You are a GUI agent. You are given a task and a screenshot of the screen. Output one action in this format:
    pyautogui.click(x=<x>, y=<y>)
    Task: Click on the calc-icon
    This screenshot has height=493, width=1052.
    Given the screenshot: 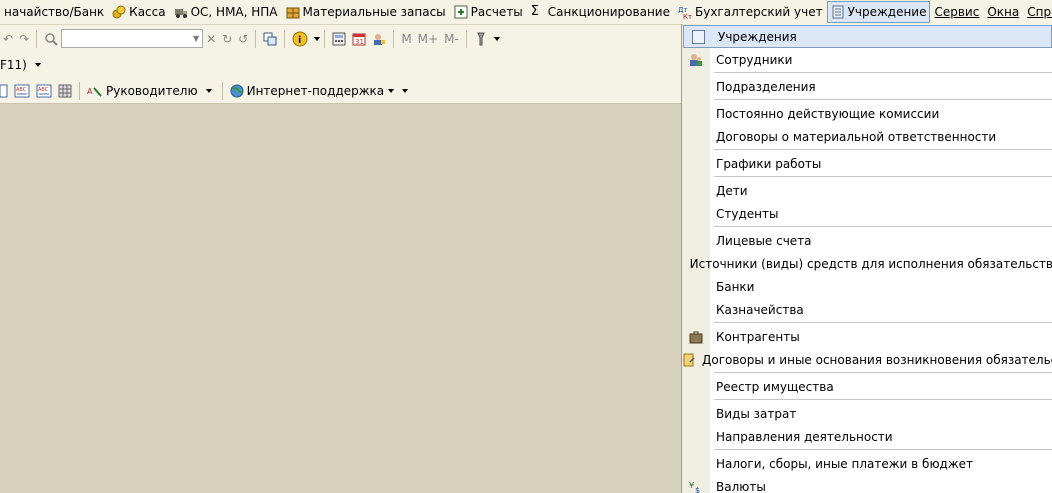 What is the action you would take?
    pyautogui.click(x=461, y=12)
    